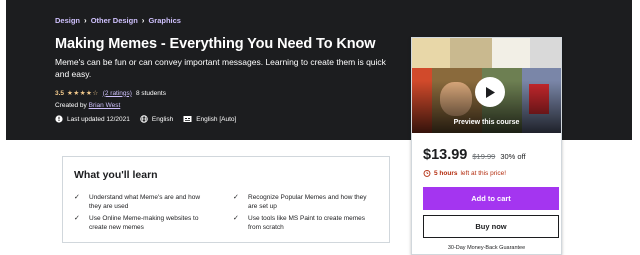 This screenshot has height=255, width=640. Describe the element at coordinates (187, 119) in the screenshot. I see `closed-captions-icon` at that location.